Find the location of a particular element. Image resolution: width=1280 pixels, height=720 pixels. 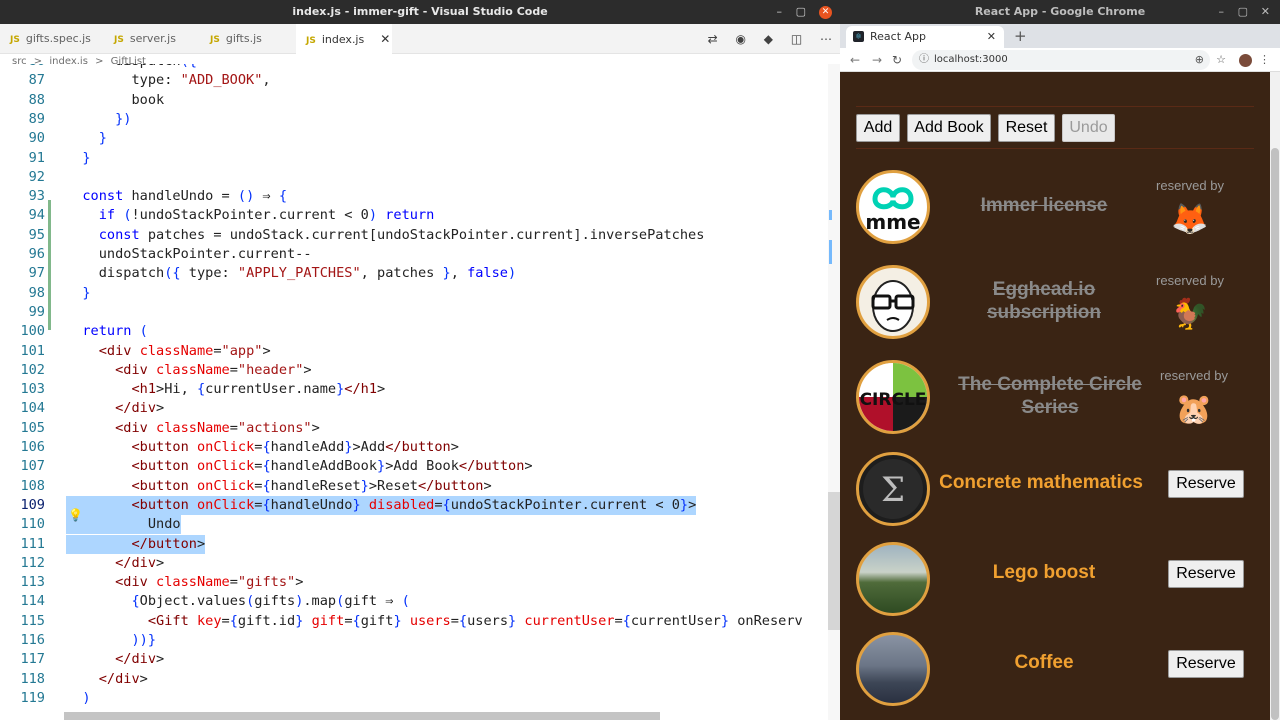

tab-gifts: JS gifts.js is located at coordinates (247, 39).